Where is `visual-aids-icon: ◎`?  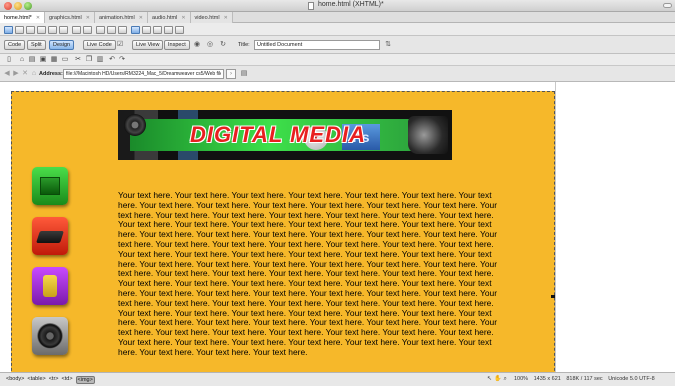
visual-aids-icon: ◎ is located at coordinates (210, 45).